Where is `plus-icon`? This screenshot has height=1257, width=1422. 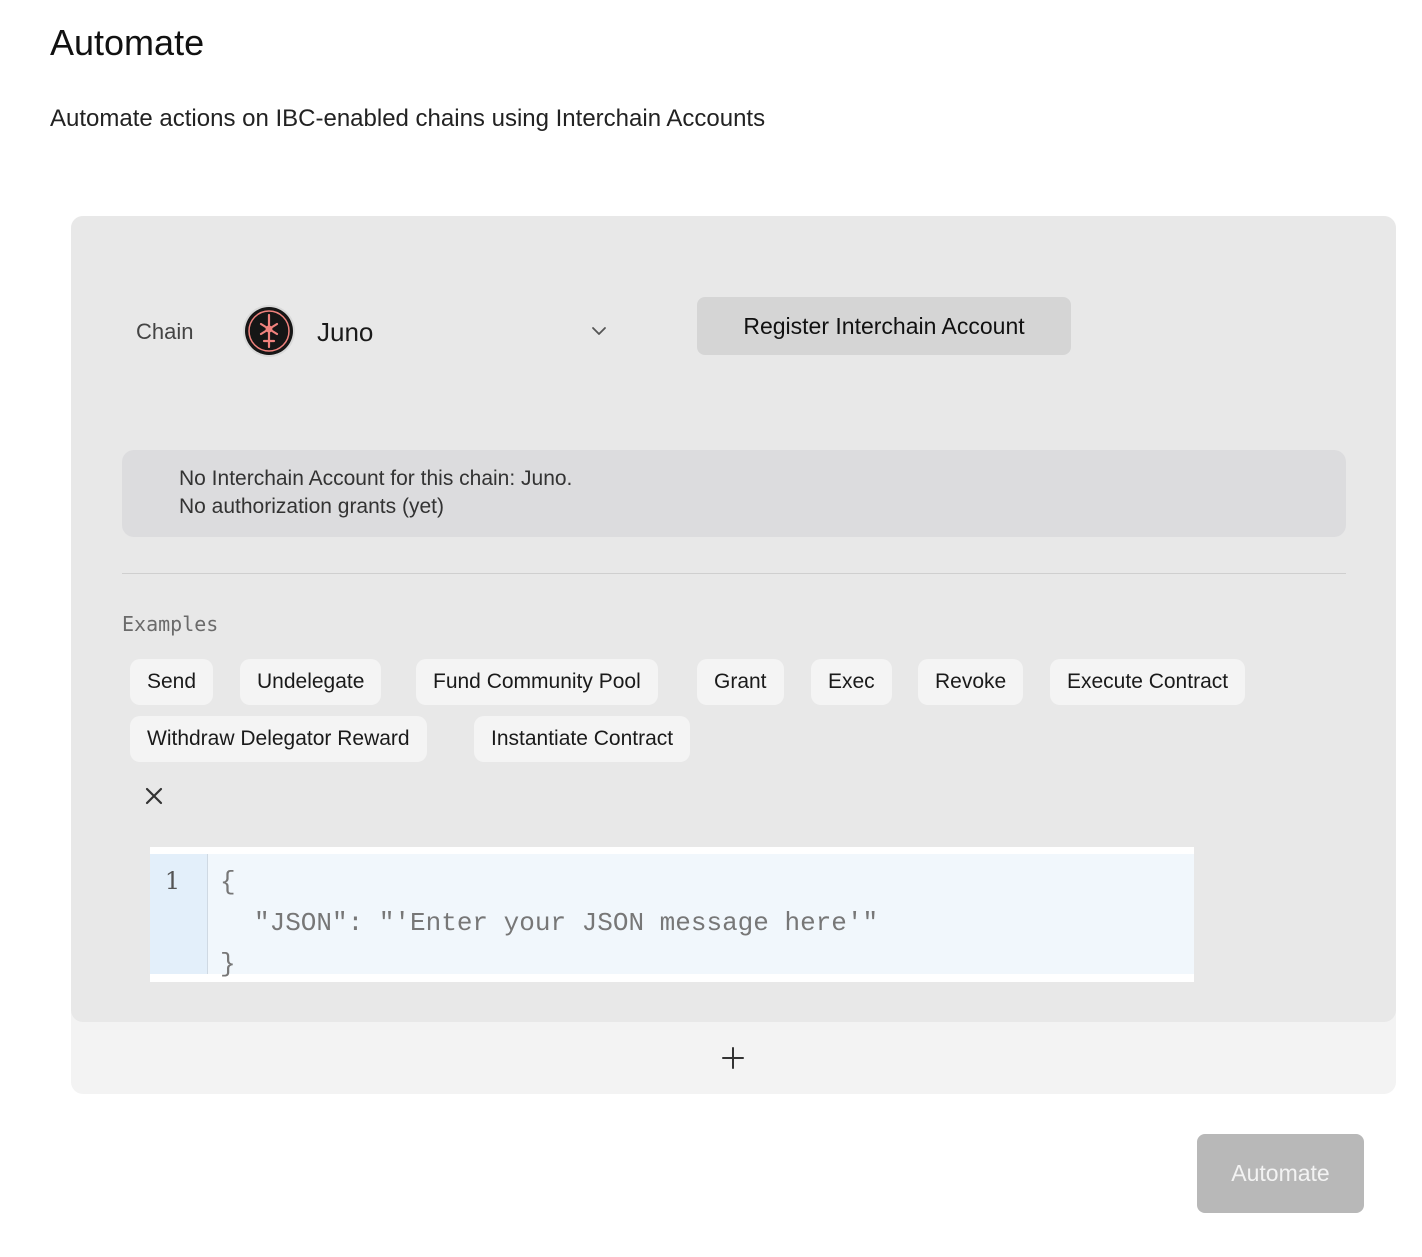
plus-icon is located at coordinates (733, 1058).